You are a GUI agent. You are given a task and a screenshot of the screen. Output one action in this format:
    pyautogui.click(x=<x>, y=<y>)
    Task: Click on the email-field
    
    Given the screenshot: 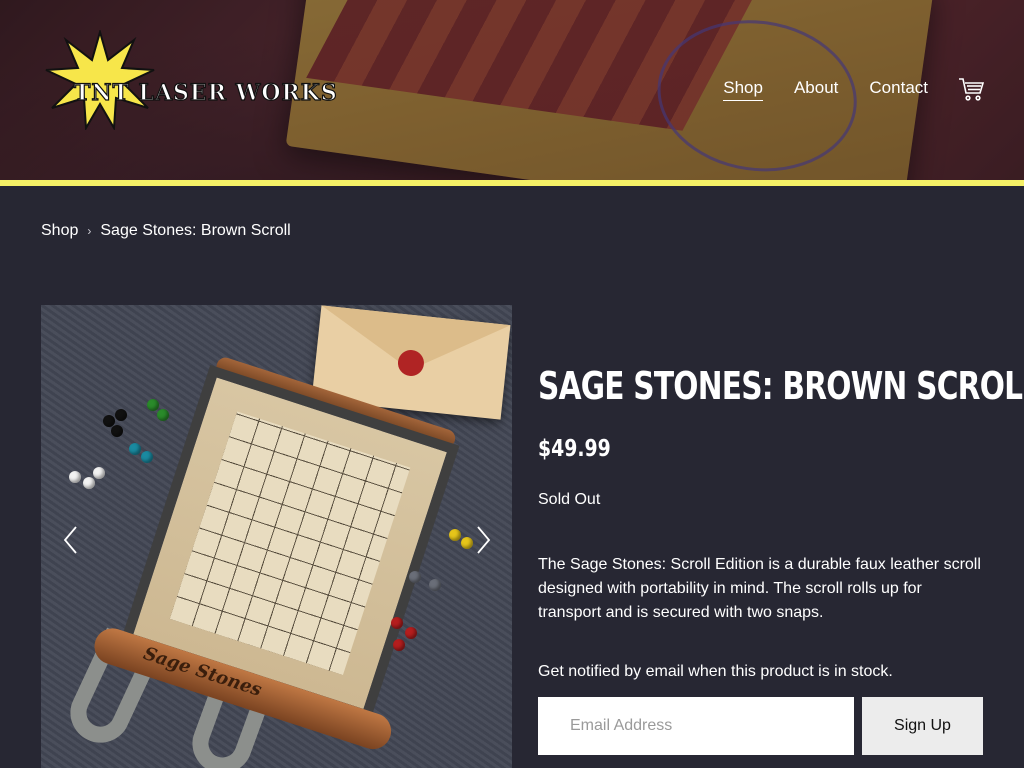 What is the action you would take?
    pyautogui.click(x=696, y=726)
    